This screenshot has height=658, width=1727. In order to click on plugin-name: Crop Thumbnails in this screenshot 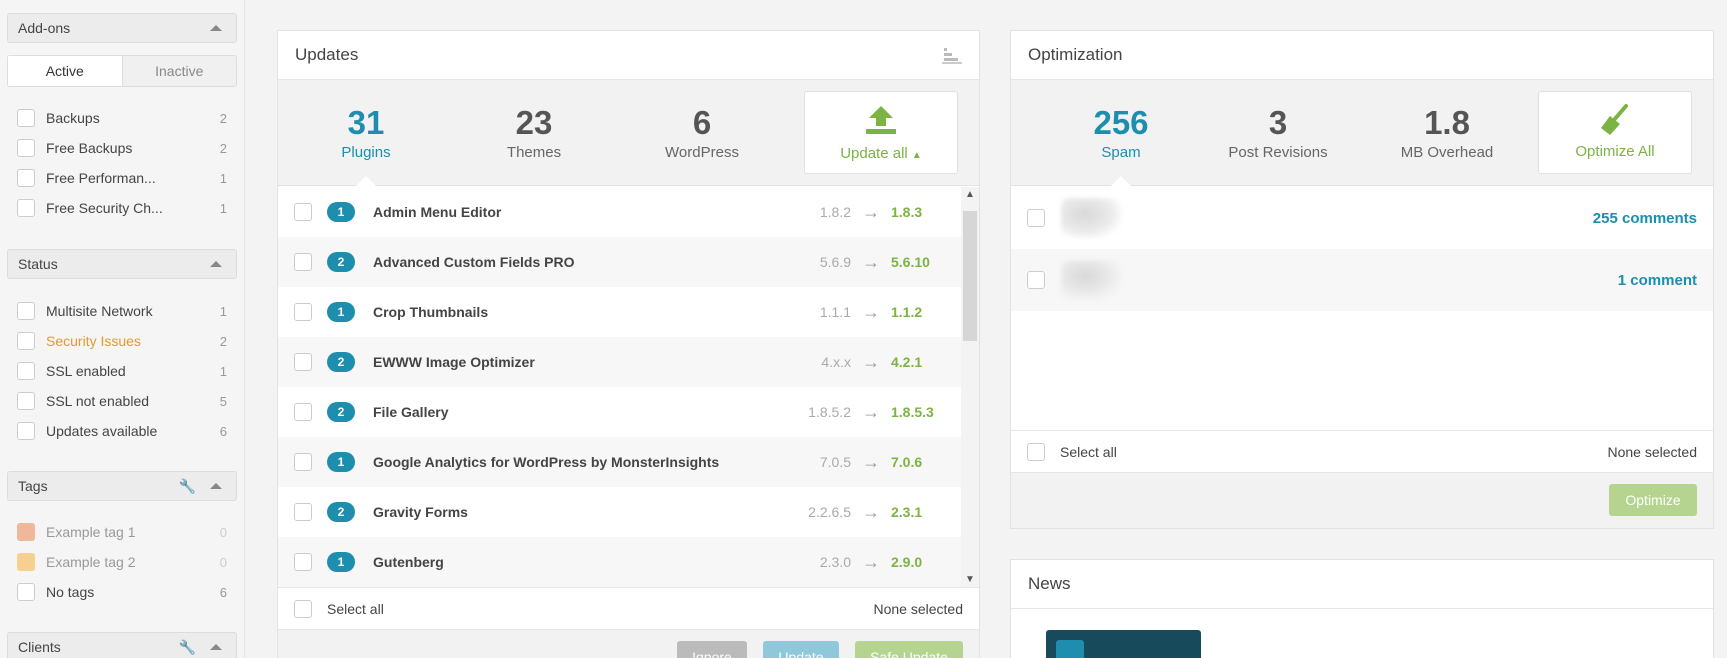, I will do `click(582, 312)`.